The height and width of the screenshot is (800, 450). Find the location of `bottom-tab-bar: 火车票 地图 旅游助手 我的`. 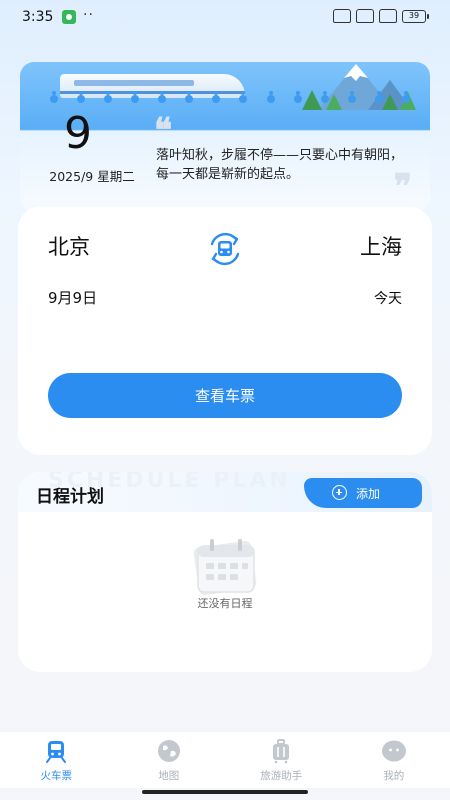

bottom-tab-bar: 火车票 地图 旅游助手 我的 is located at coordinates (225, 760).